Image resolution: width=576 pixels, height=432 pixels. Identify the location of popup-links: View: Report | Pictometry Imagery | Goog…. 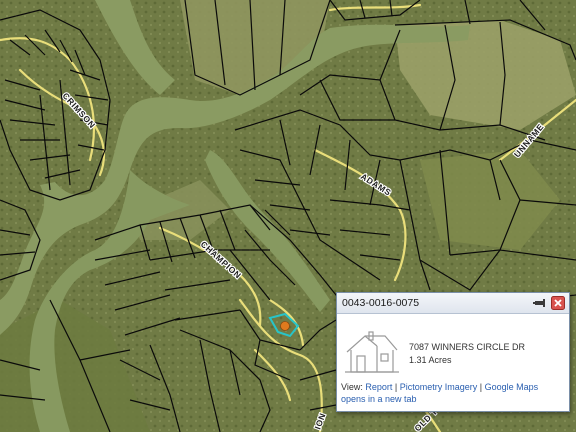
(453, 393).